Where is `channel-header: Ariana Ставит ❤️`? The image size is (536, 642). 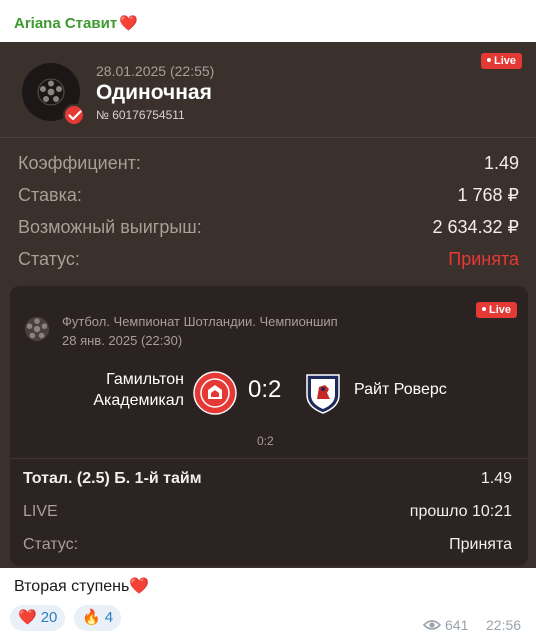
channel-header: Ariana Ставит ❤️ is located at coordinates (268, 21).